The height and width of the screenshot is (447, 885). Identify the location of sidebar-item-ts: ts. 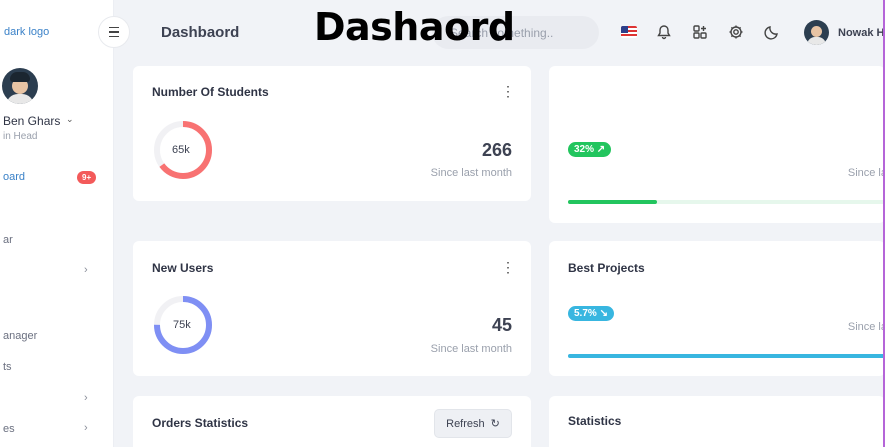
(7, 367).